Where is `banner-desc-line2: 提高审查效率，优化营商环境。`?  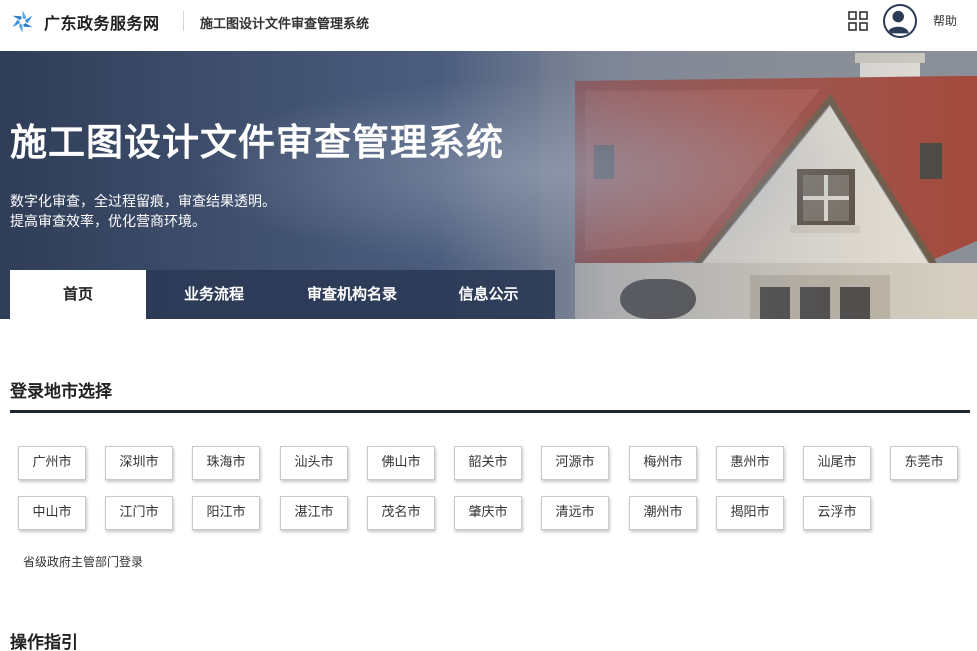
banner-desc-line2: 提高审查效率，优化营商环境。 is located at coordinates (108, 222).